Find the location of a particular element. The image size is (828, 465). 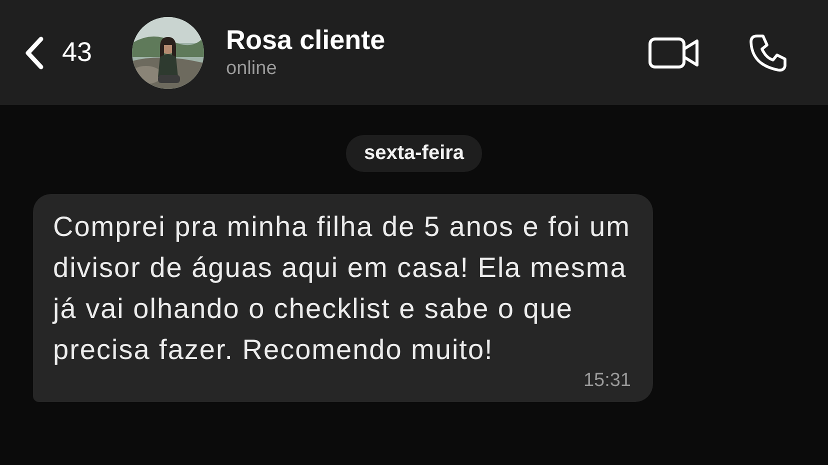

video-camera-icon is located at coordinates (674, 53).